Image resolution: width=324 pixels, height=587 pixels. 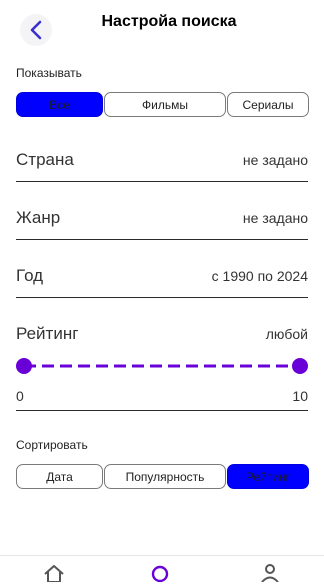 I want to click on header: Настройа поиска, so click(x=162, y=28).